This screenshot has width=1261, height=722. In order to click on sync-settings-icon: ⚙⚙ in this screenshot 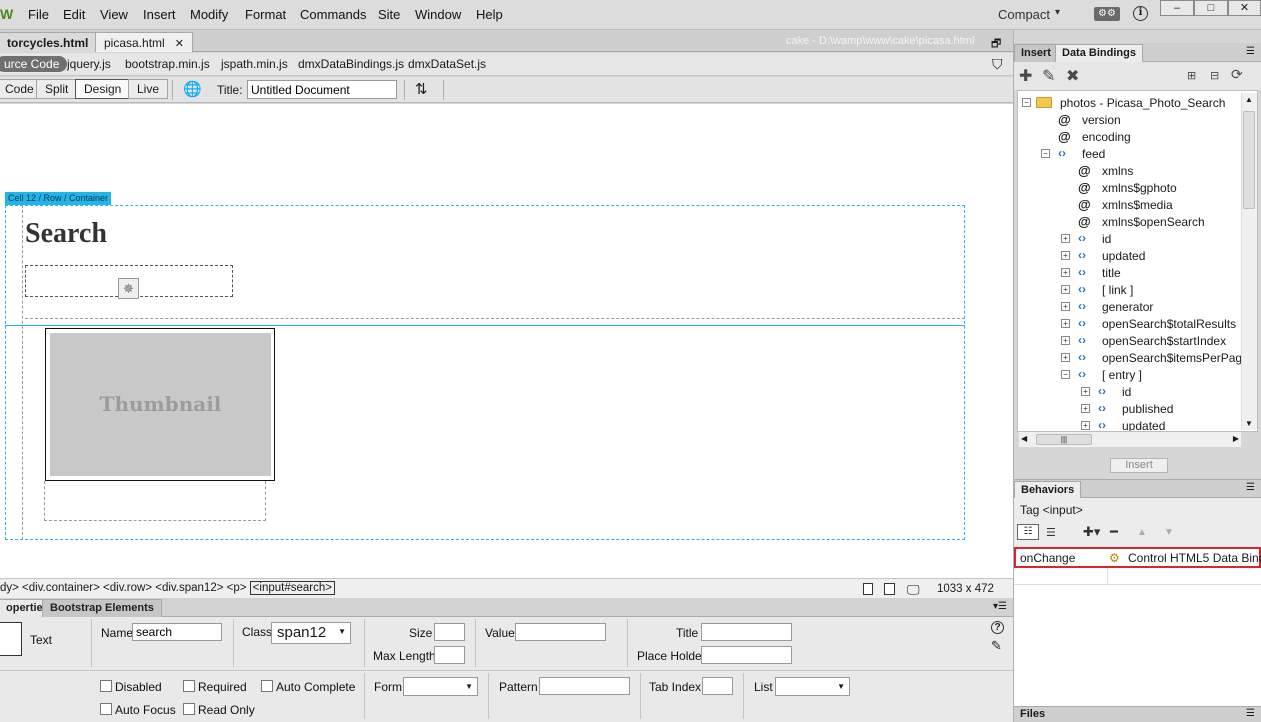, I will do `click(1107, 14)`.